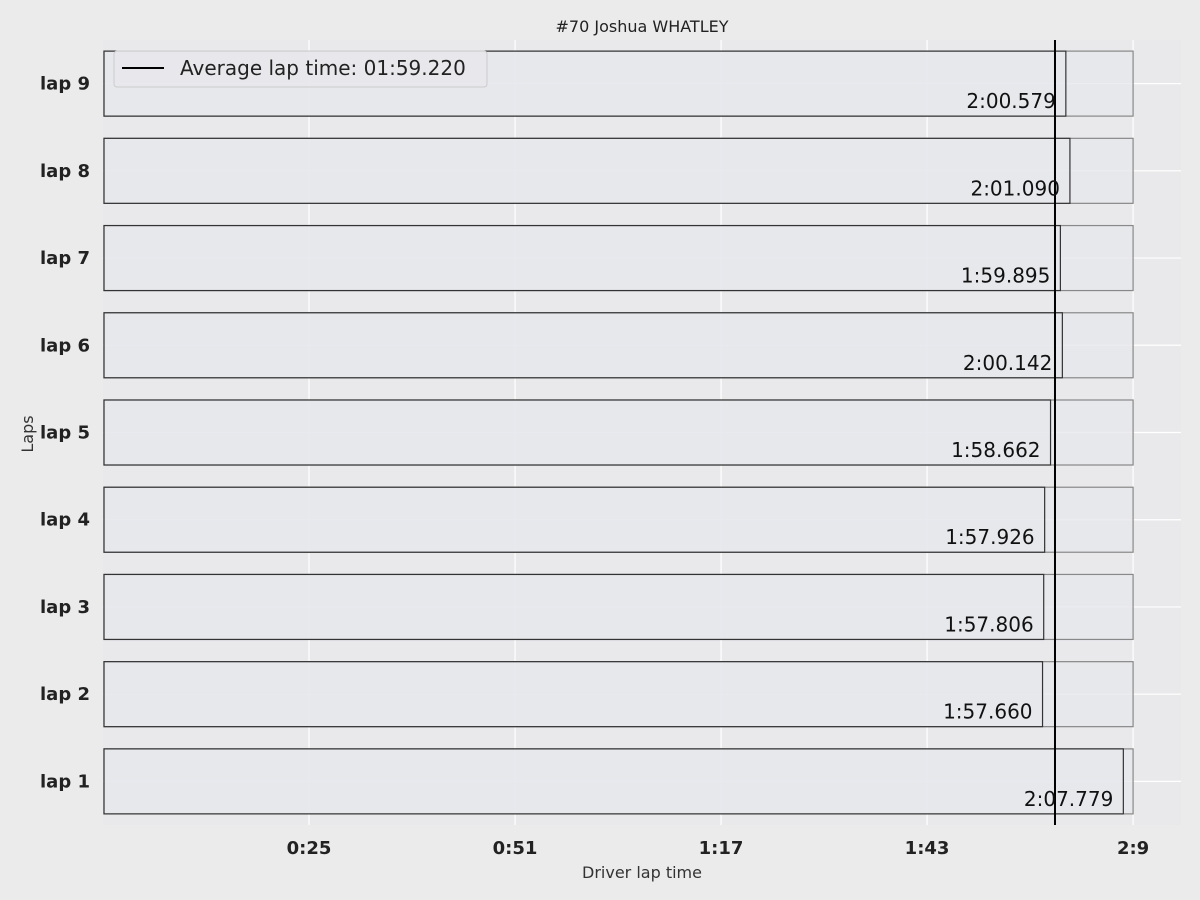 The width and height of the screenshot is (1200, 900). What do you see at coordinates (27, 433) in the screenshot?
I see `y-axis-label: Laps` at bounding box center [27, 433].